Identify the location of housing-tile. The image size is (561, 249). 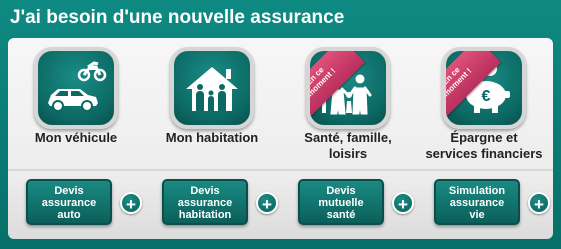
(212, 88).